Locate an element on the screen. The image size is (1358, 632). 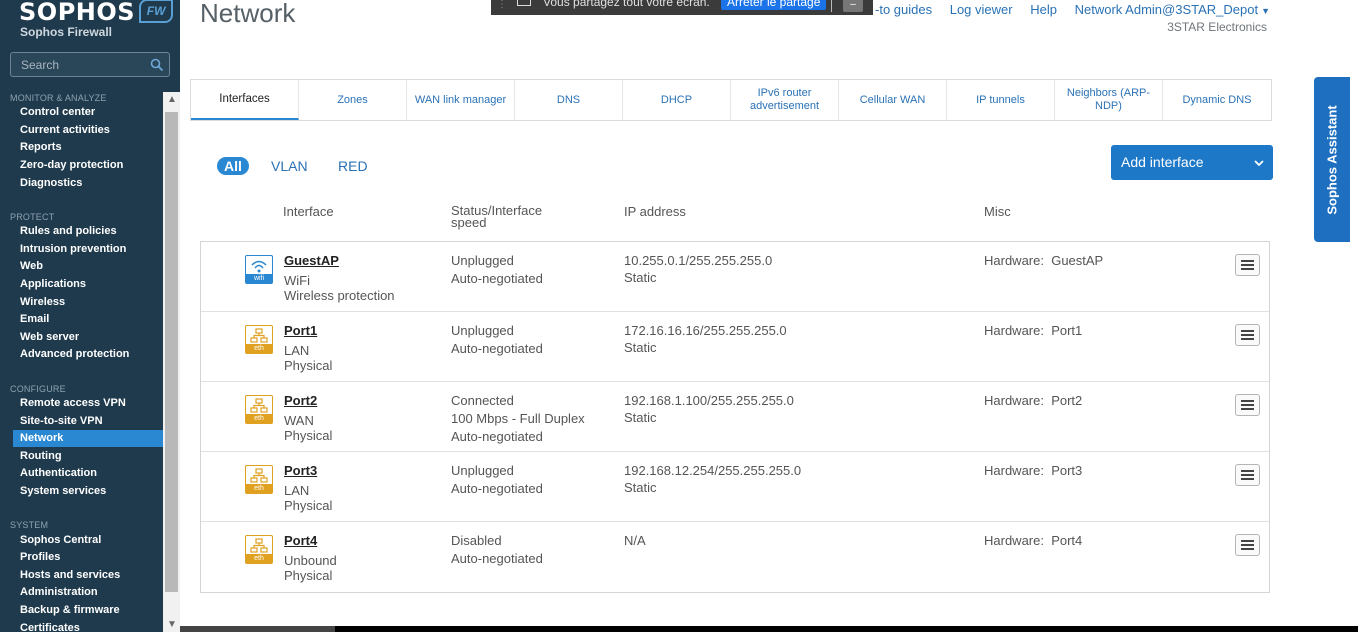
sidebar-item-hosts: Hosts and services is located at coordinates (88, 575).